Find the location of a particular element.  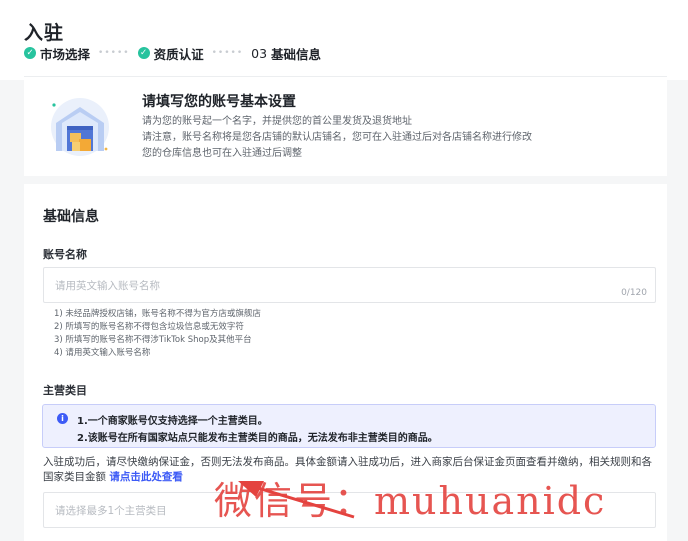

progress-steps: ✓ 市场选择 ••••• ✓ 资质认证 ••••• 03 基础信息 is located at coordinates (172, 53).